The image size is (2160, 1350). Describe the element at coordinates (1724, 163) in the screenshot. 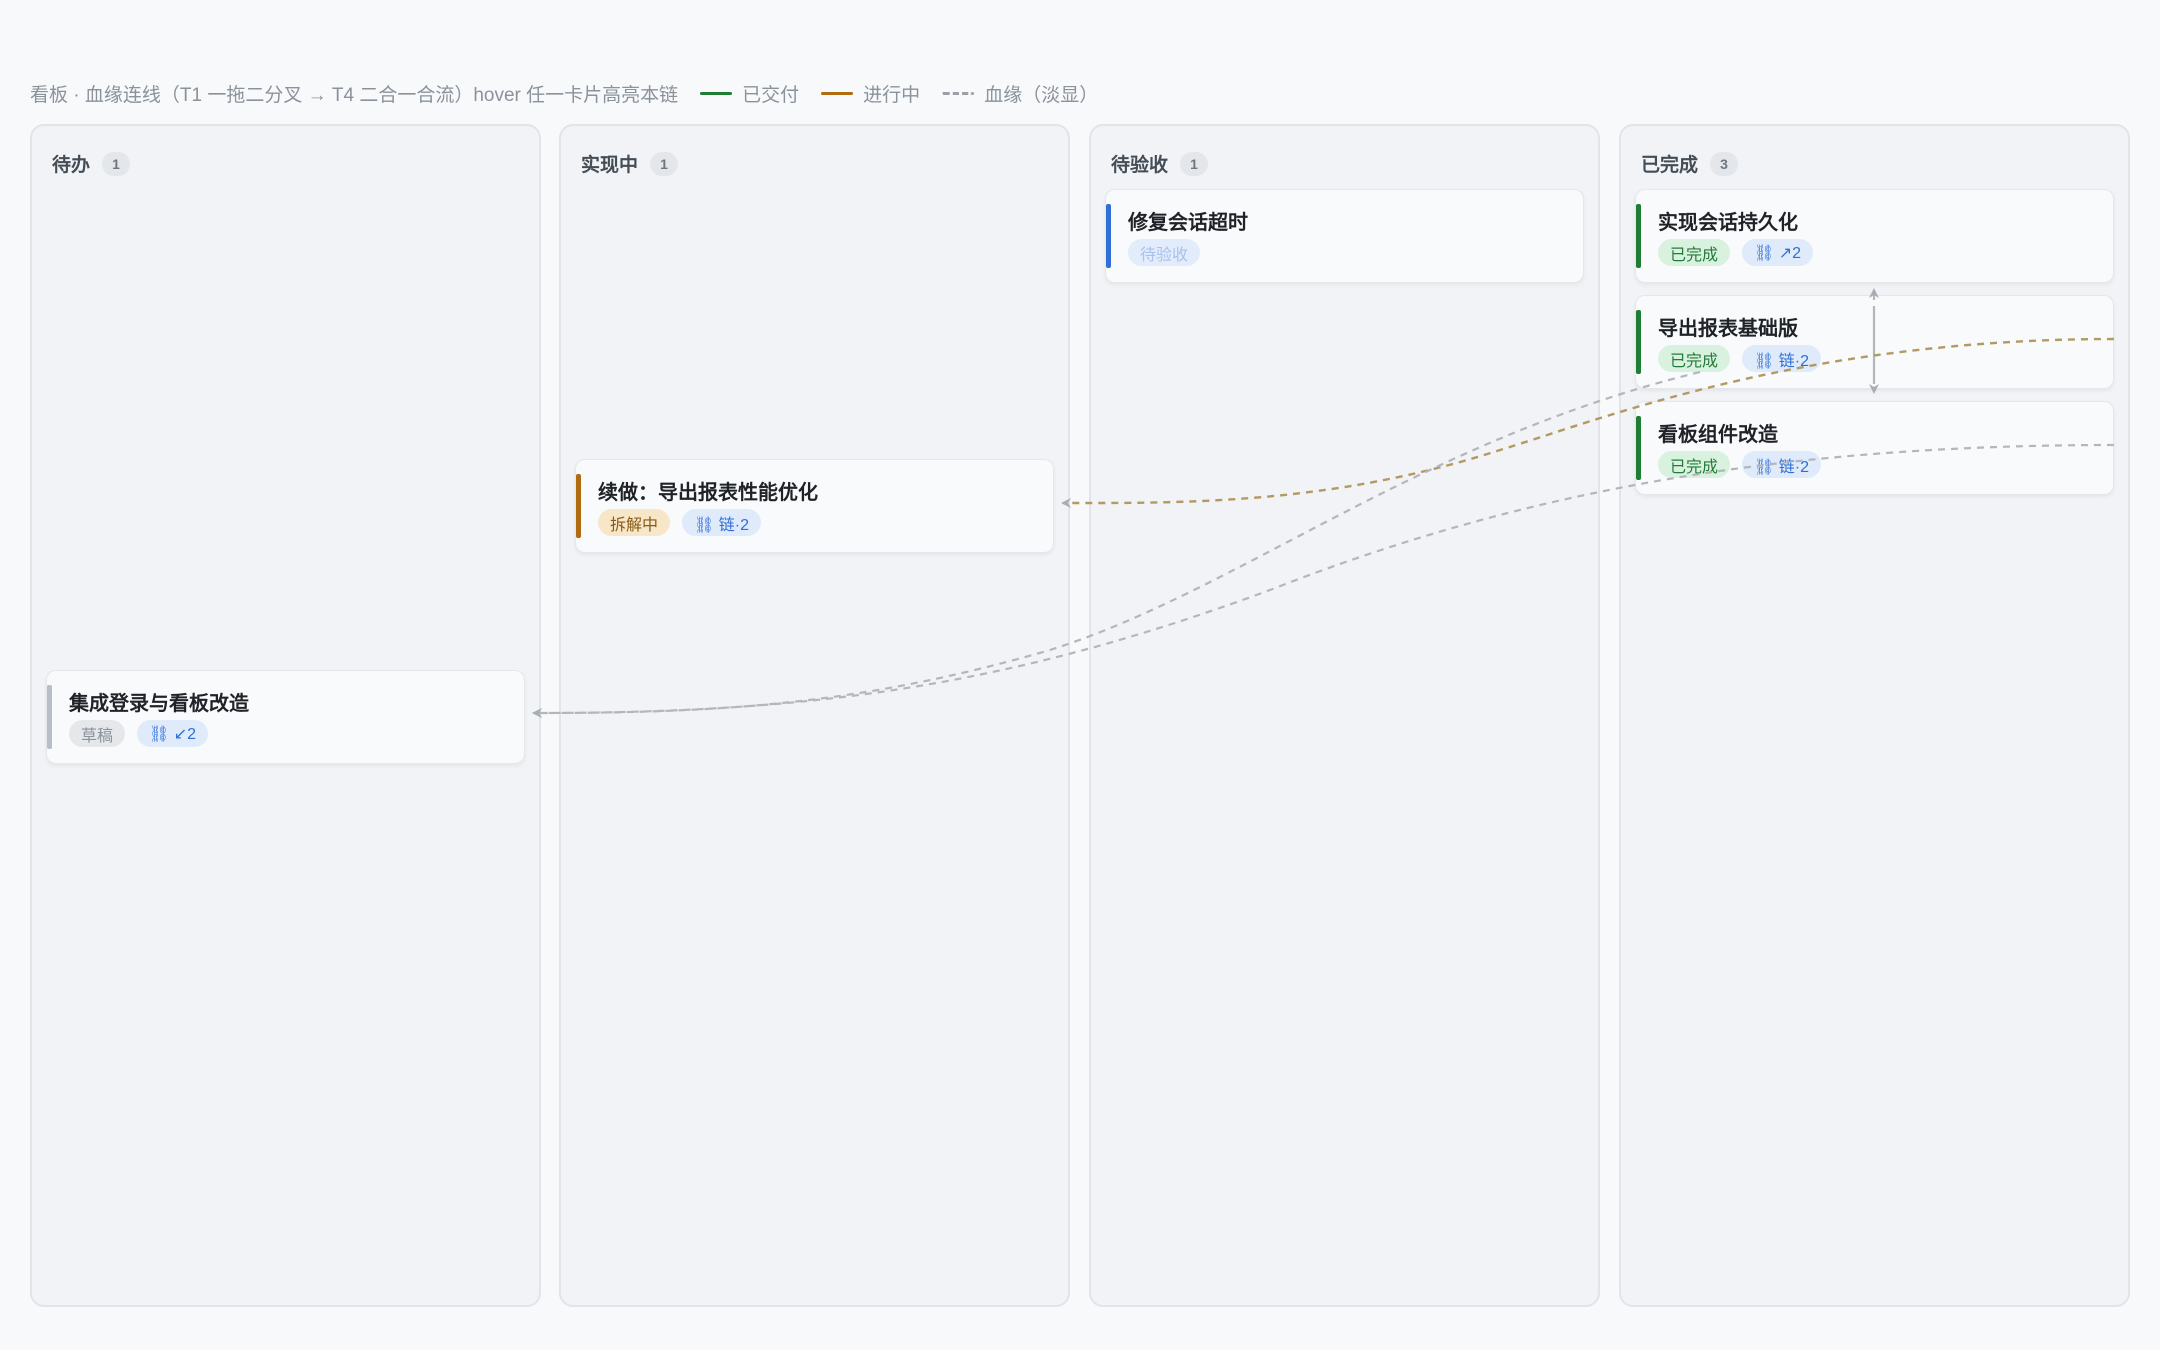

I see `column-count-badge: 3` at that location.